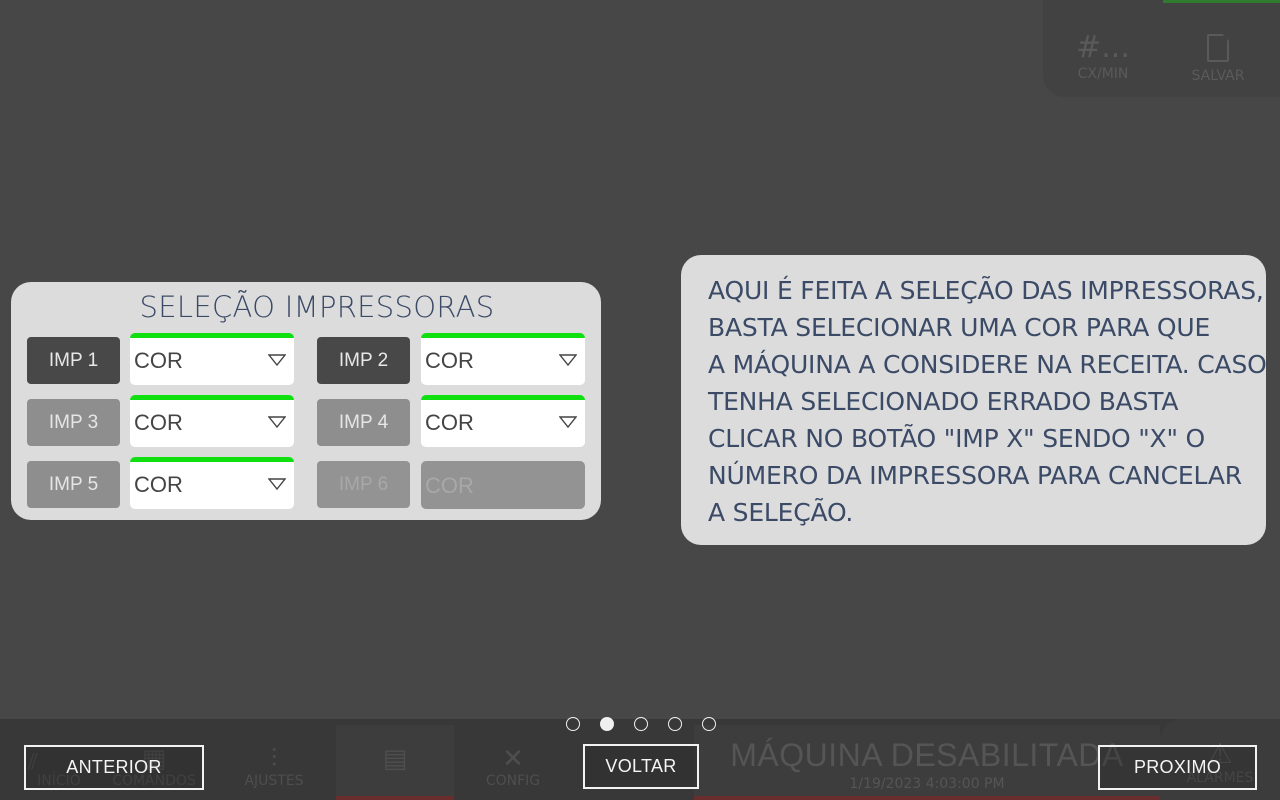 The image size is (1280, 800). I want to click on help-line: A MÁQUINA A CONSIDERE NA RECEITA. CASO, so click(987, 364).